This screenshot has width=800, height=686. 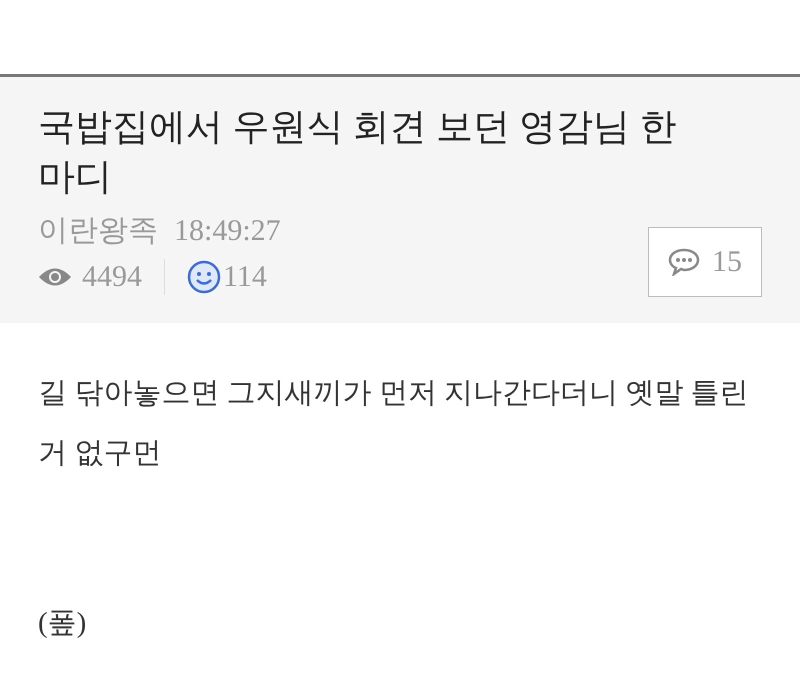 What do you see at coordinates (245, 277) in the screenshot?
I see `like-count: 114` at bounding box center [245, 277].